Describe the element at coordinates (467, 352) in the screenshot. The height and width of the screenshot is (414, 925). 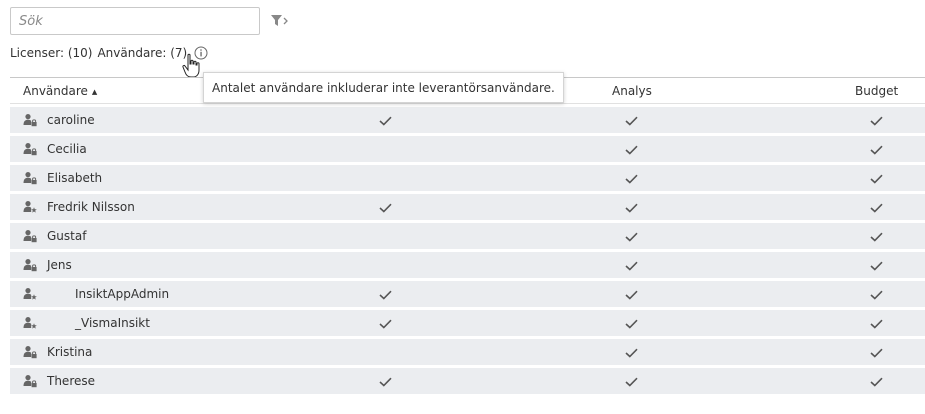
I see `table-row: Kristina` at that location.